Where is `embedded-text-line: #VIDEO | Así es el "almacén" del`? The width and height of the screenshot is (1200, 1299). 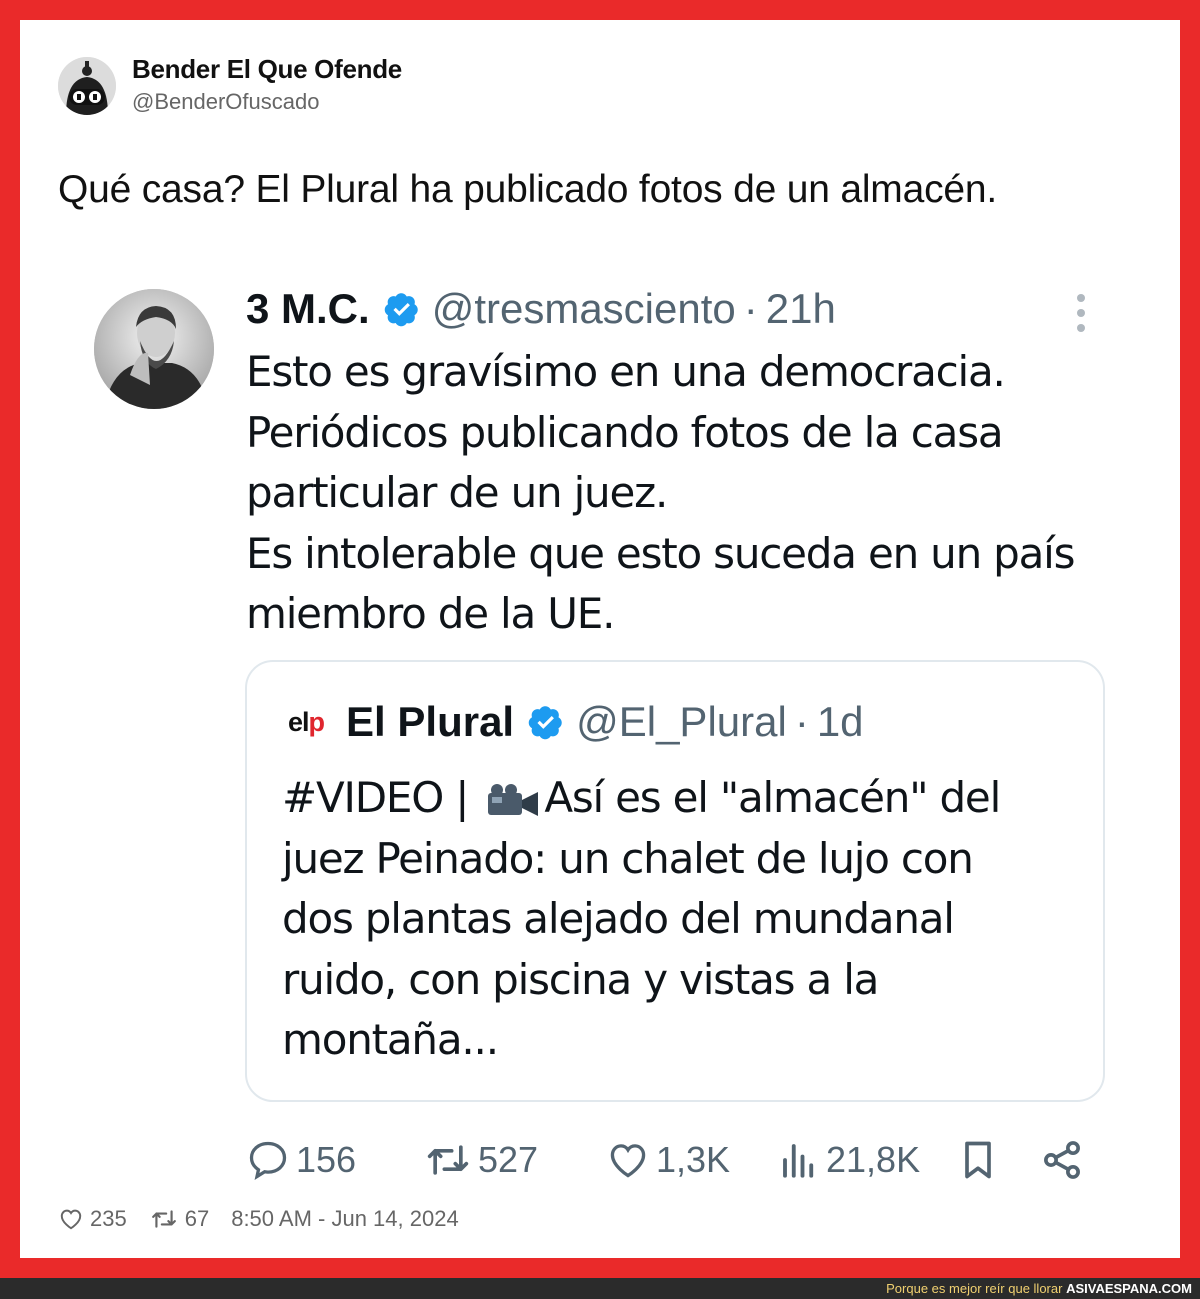
embedded-text-line: #VIDEO | Así es el "almacén" del is located at coordinates (641, 797).